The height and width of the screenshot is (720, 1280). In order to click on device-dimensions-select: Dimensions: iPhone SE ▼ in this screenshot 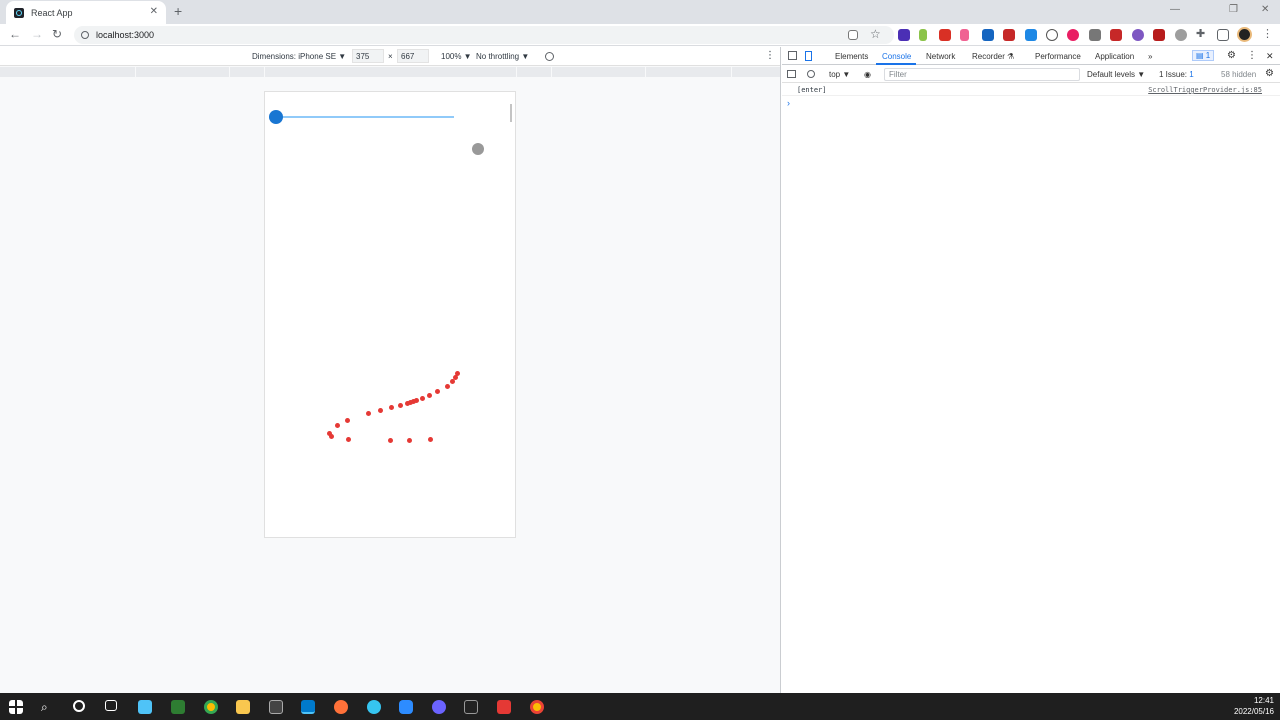, I will do `click(299, 56)`.